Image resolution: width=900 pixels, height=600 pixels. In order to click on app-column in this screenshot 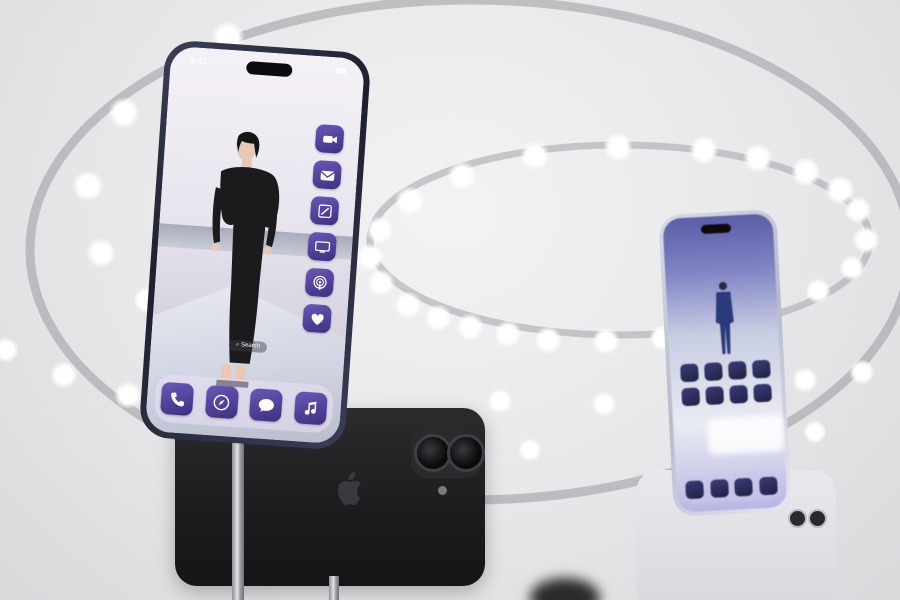, I will do `click(324, 233)`.